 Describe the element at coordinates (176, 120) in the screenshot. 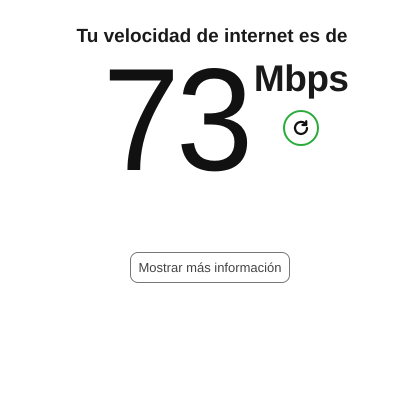

I see `speed-value: 73` at that location.